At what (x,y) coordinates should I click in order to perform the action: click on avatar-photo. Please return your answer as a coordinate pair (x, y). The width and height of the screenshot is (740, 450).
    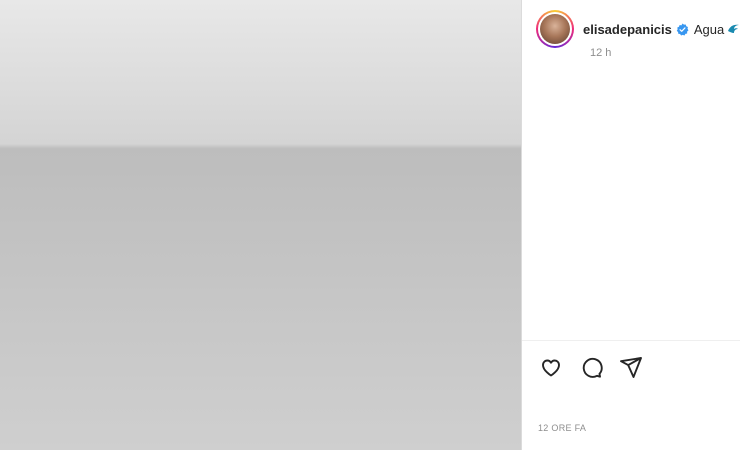
    Looking at the image, I should click on (555, 29).